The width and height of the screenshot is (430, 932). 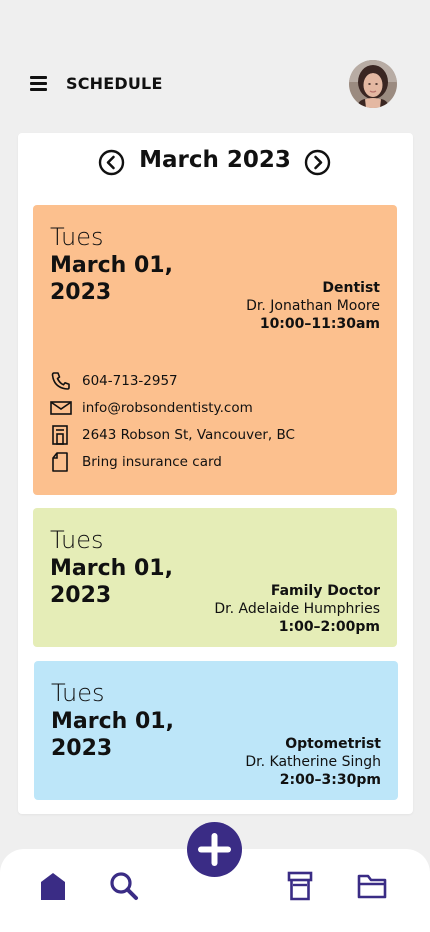 I want to click on appointment-time: 2:00–3:30pm, so click(x=330, y=780).